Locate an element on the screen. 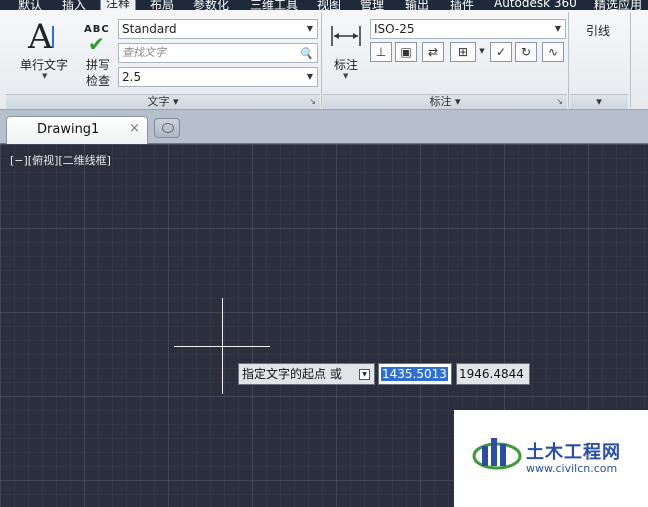  y-coordinate-value: 1946.4844 is located at coordinates (491, 374).